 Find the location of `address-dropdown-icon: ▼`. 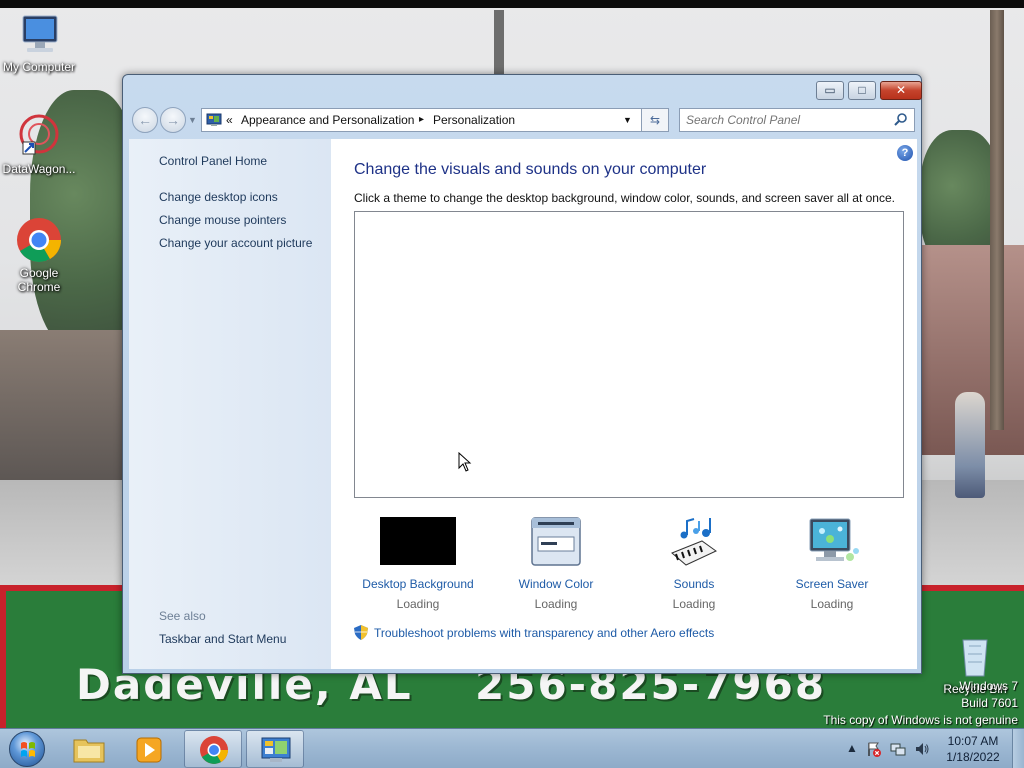

address-dropdown-icon: ▼ is located at coordinates (627, 120).